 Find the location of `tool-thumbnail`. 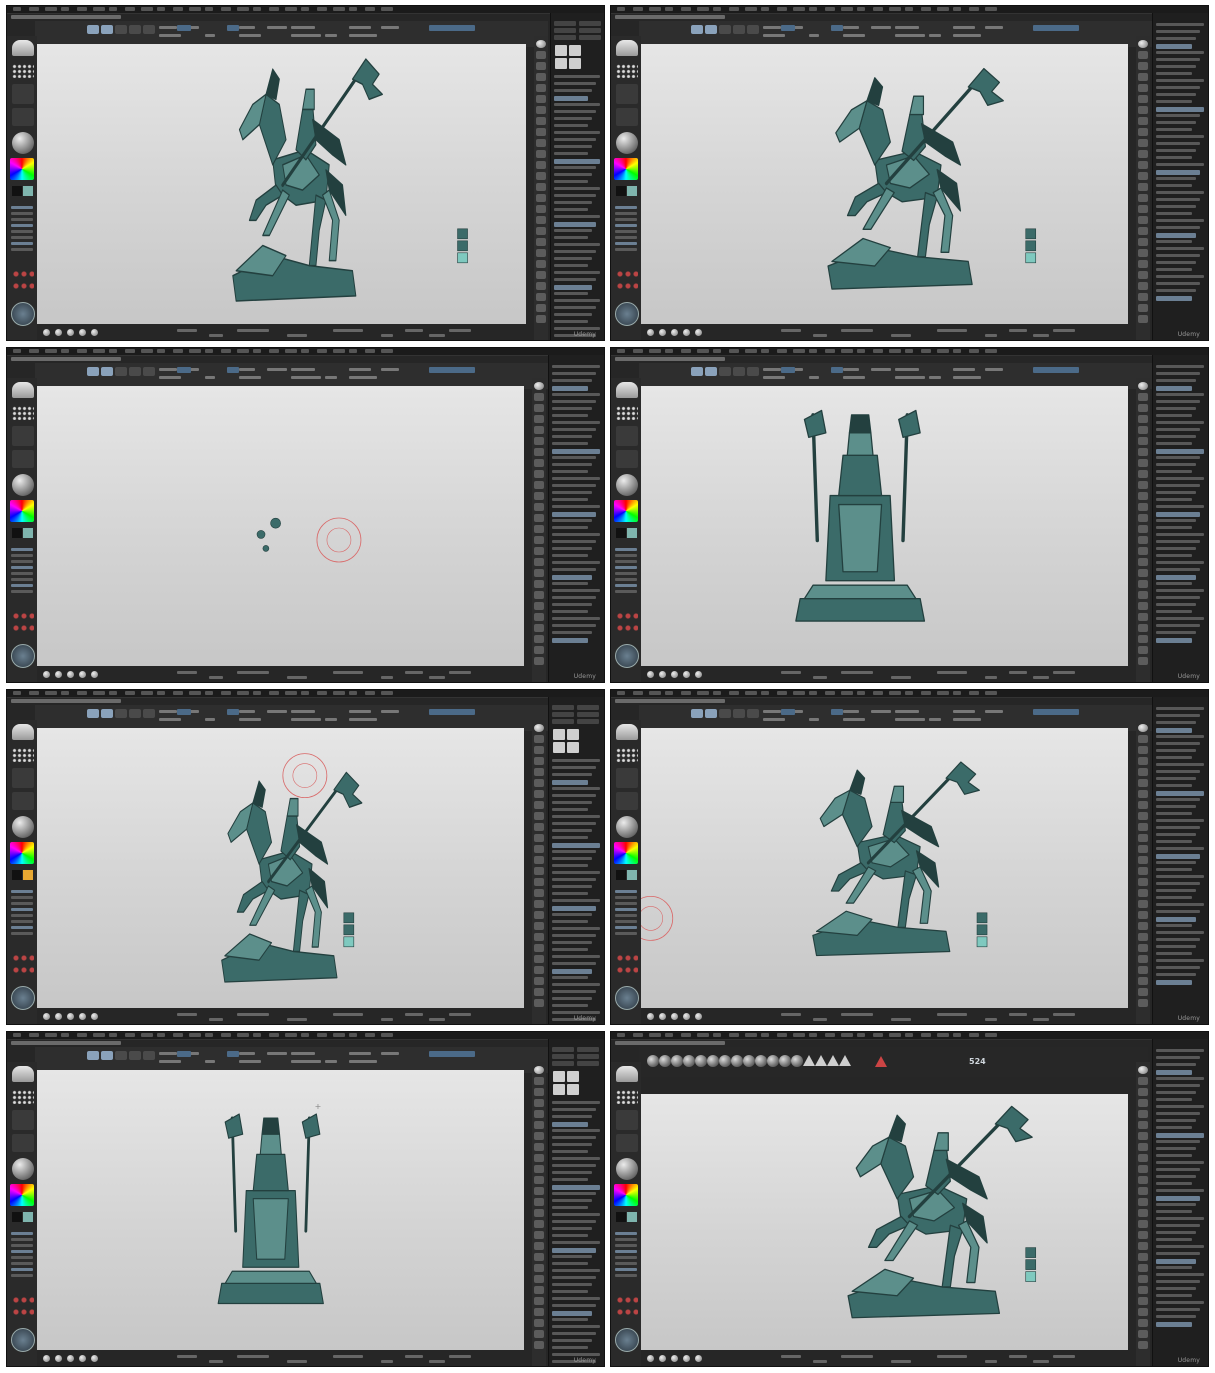

tool-thumbnail is located at coordinates (559, 1089).